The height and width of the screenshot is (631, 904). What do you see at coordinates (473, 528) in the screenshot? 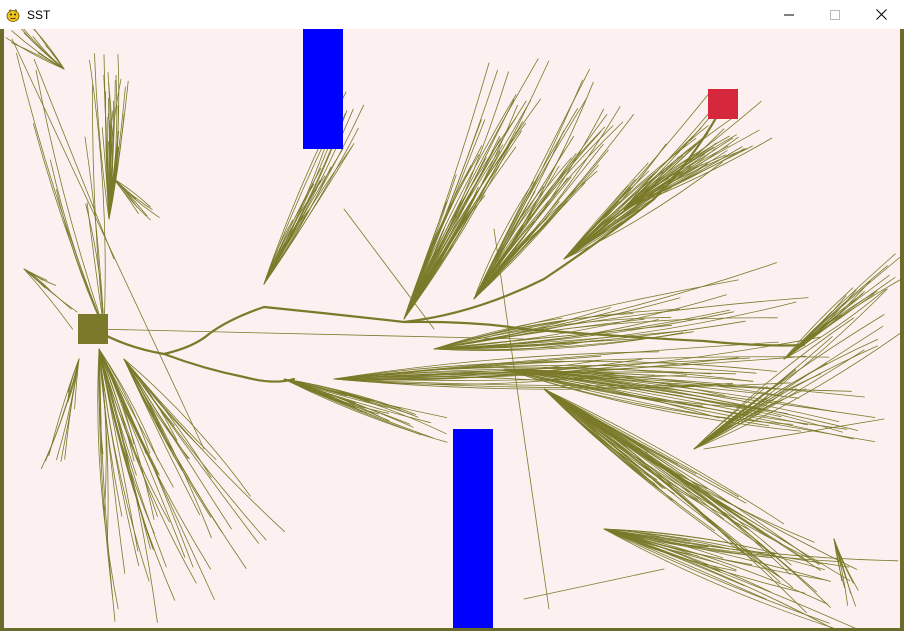
I see `obstacle-bottom` at bounding box center [473, 528].